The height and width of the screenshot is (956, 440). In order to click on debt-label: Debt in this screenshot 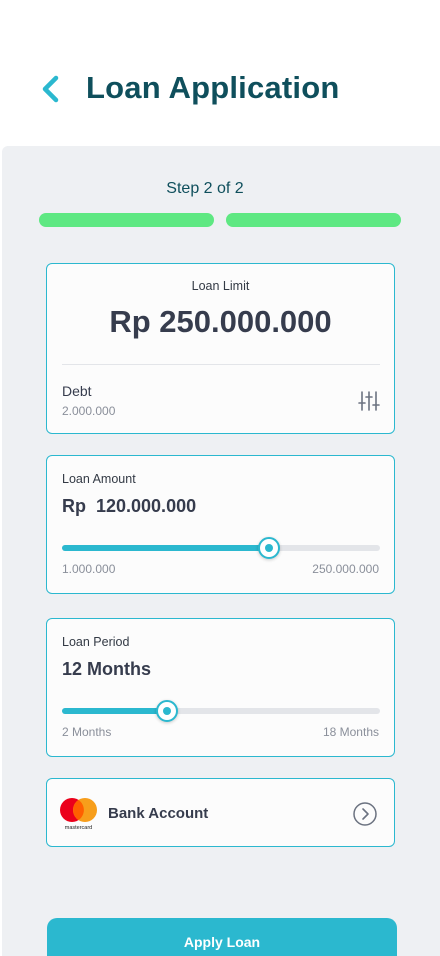, I will do `click(77, 391)`.